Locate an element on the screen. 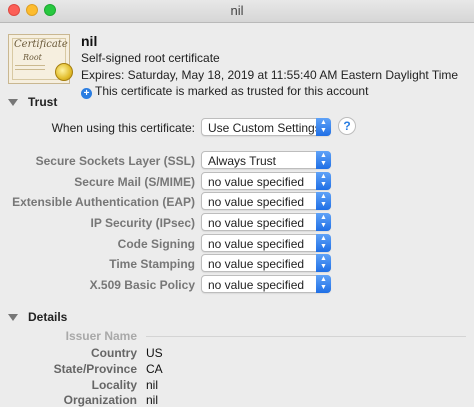  trust-row-label: X.509 Basic Policy is located at coordinates (142, 285).